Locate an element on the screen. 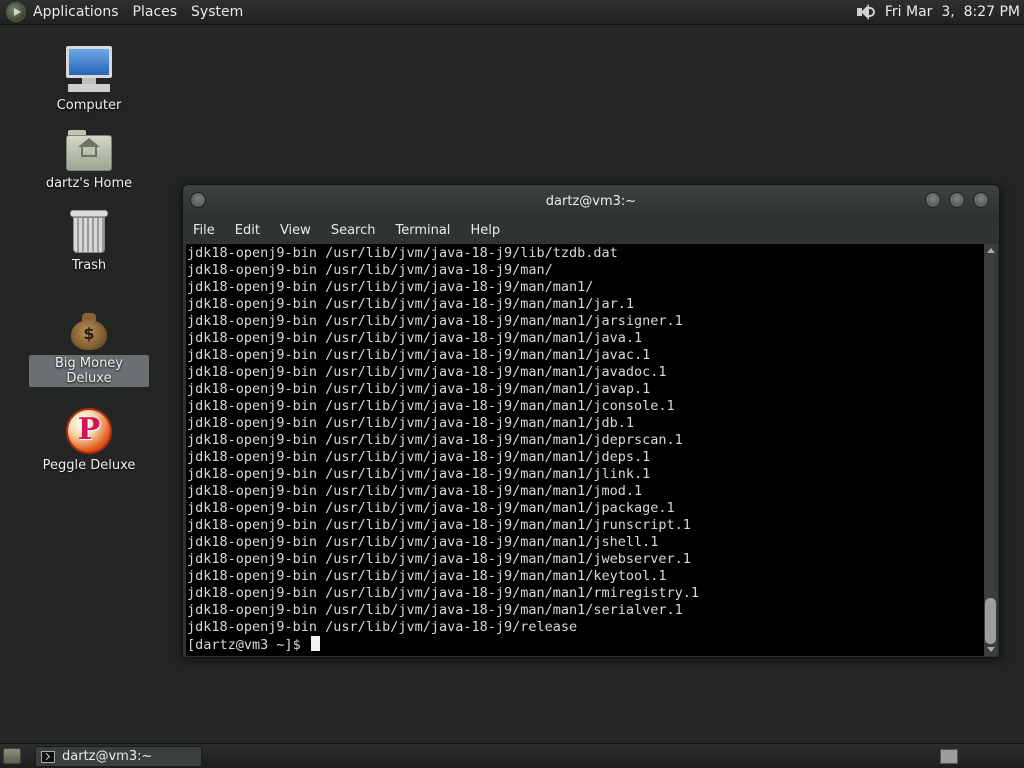 This screenshot has height=768, width=1024. menu-places: Places is located at coordinates (159, 12).